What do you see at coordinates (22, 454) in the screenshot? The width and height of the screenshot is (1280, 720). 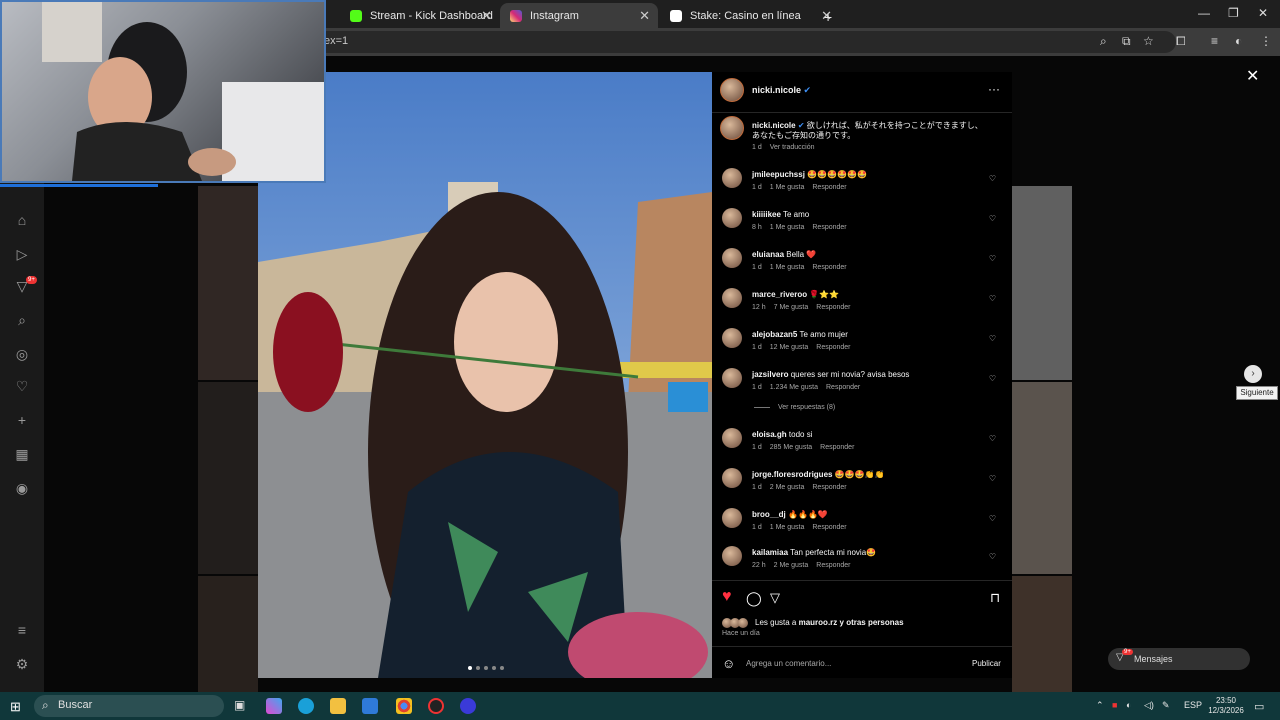 I see `analytics-icon: ▦` at bounding box center [22, 454].